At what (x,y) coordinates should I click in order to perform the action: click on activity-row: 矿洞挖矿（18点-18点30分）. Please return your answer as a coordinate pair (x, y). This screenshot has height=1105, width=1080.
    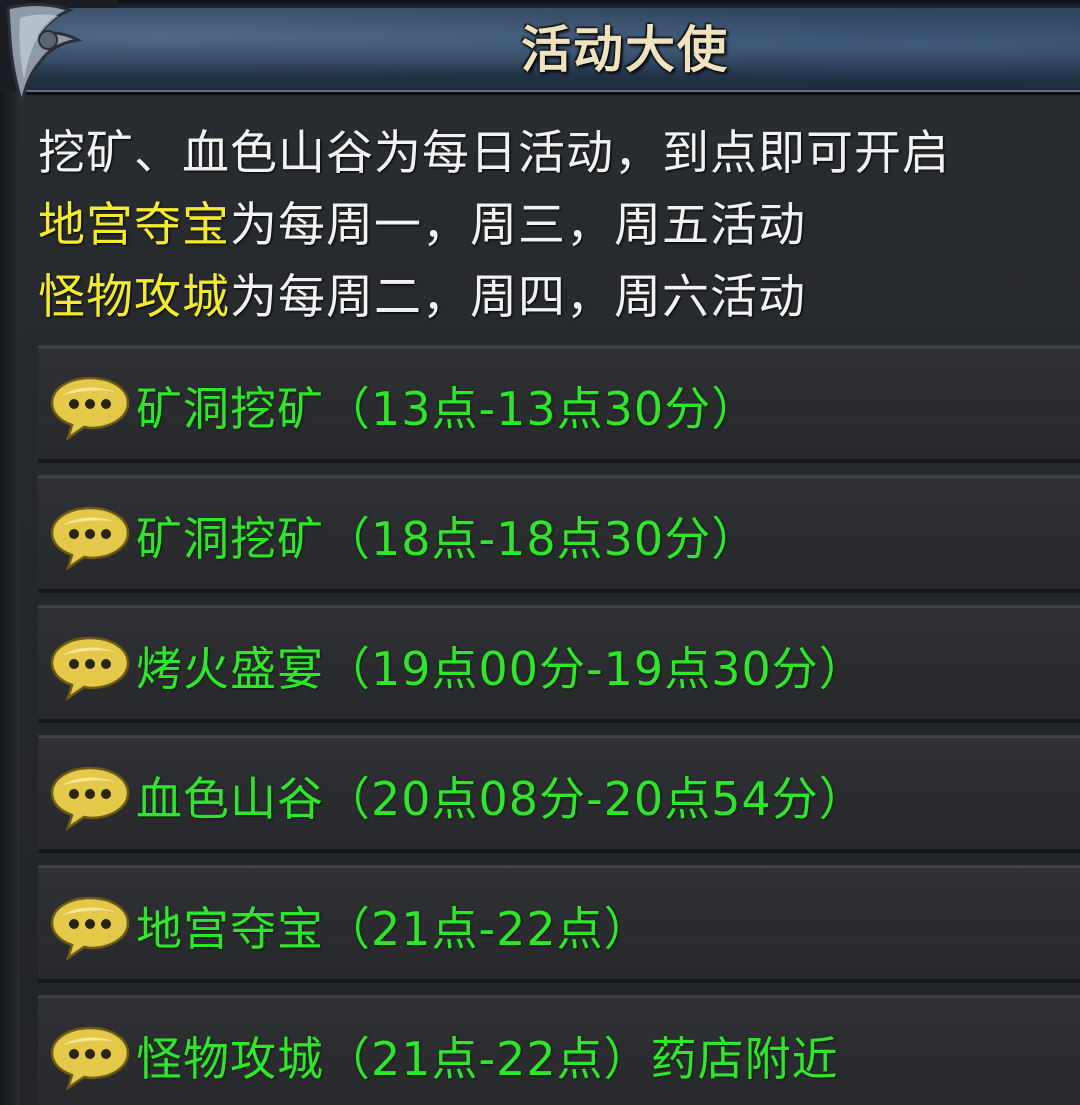
    Looking at the image, I should click on (559, 534).